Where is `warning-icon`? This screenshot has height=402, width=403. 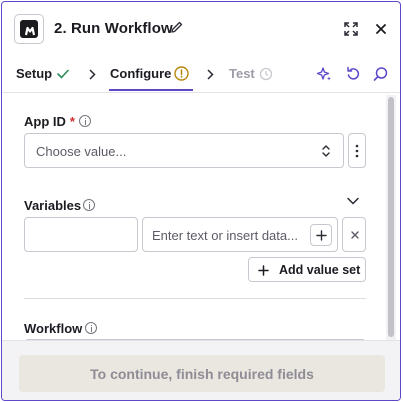
warning-icon is located at coordinates (181, 73).